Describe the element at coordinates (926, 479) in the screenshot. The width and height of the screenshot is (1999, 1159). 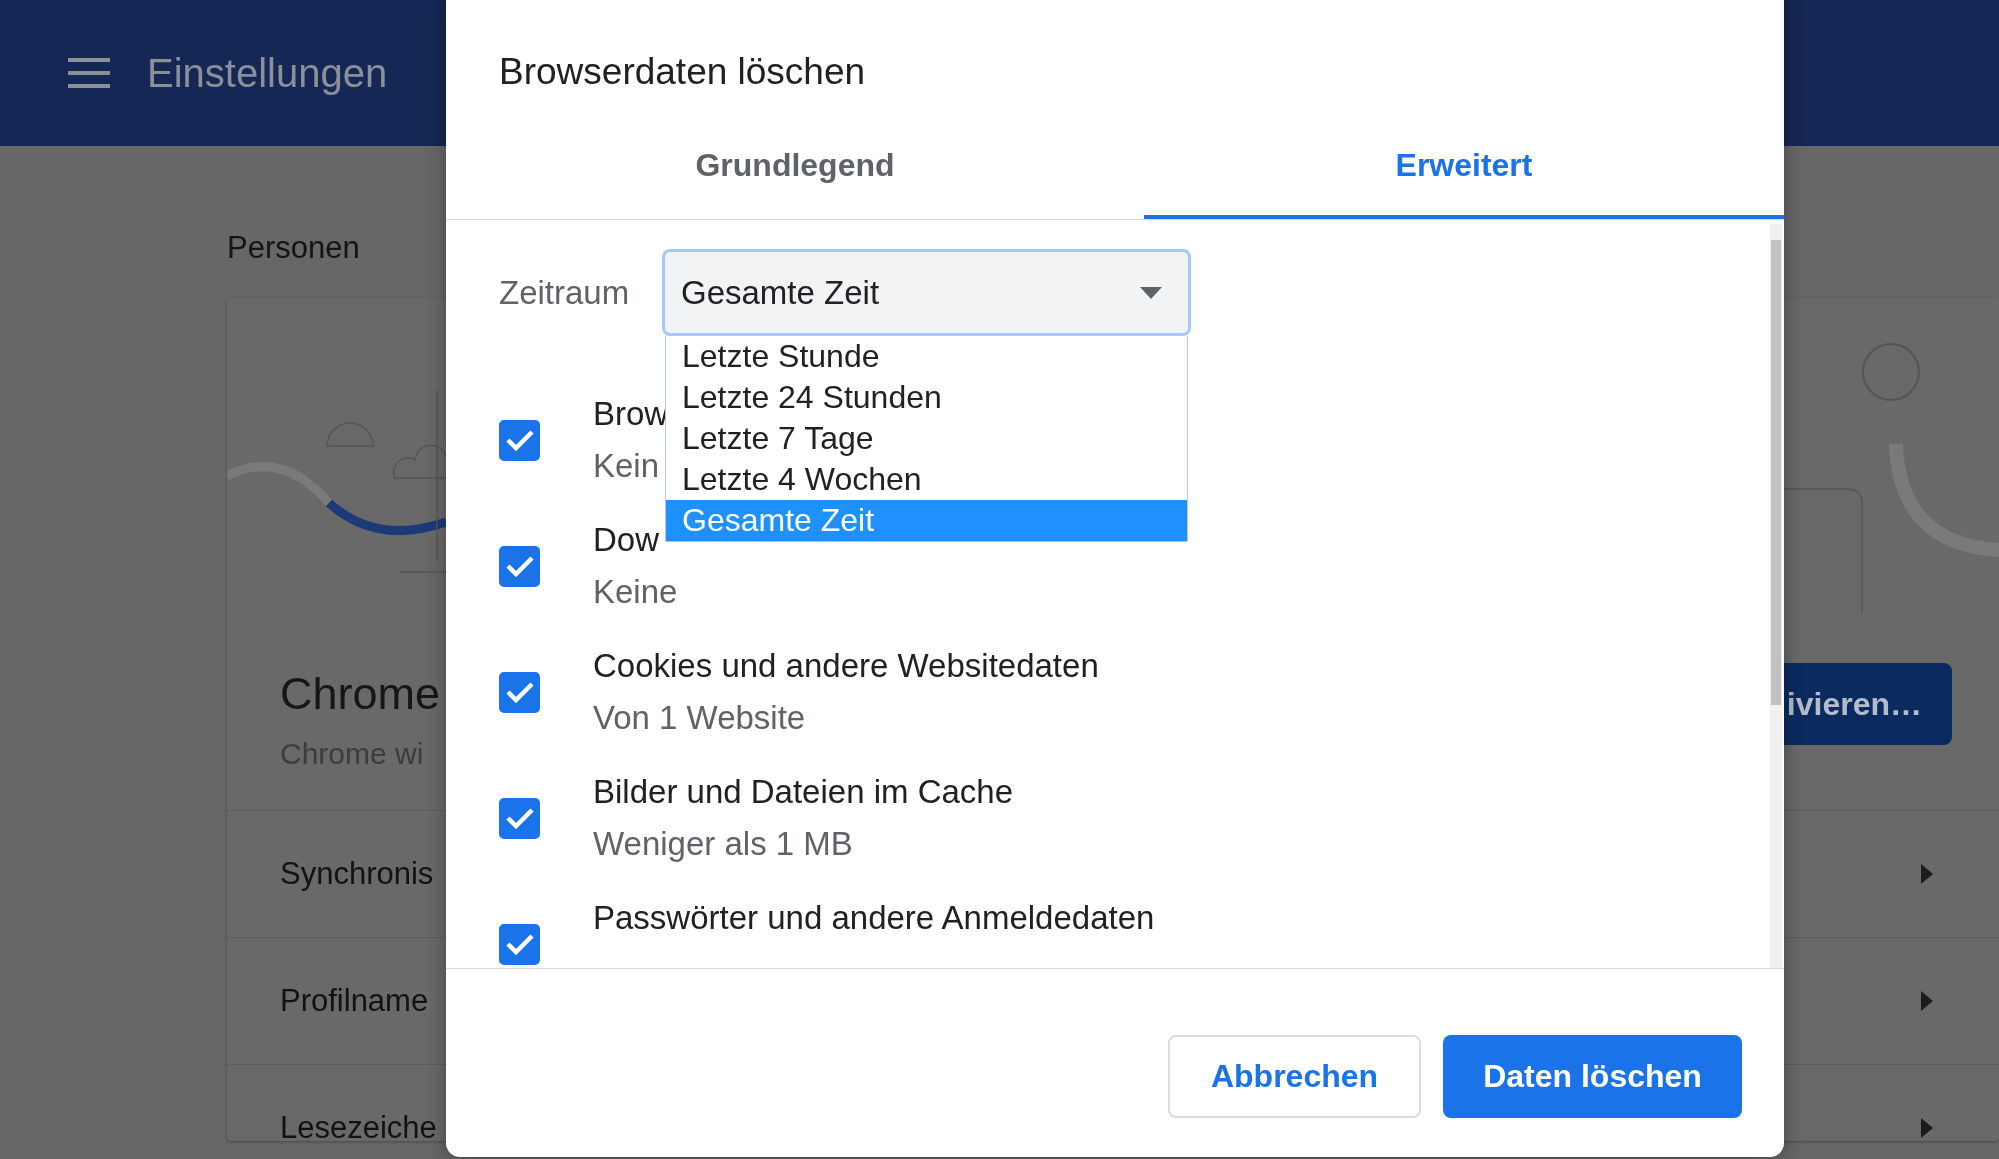
I see `option: Letzte 4 Wochen` at that location.